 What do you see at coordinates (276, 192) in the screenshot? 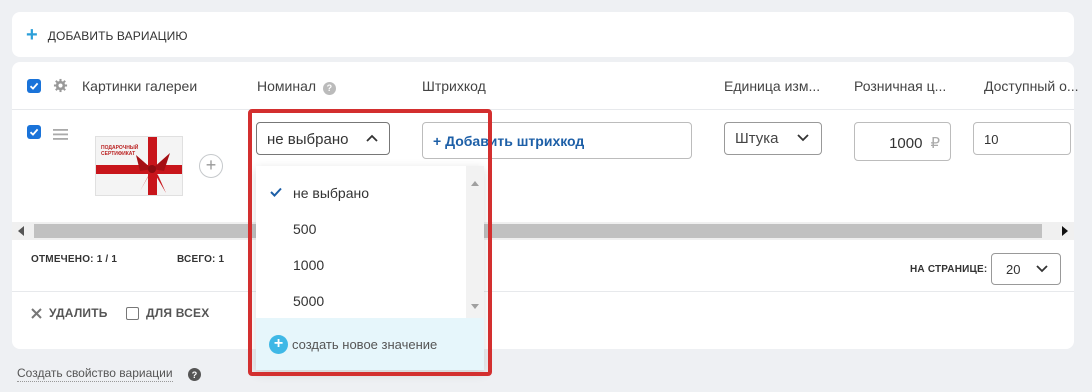
I see `checkmark-icon` at bounding box center [276, 192].